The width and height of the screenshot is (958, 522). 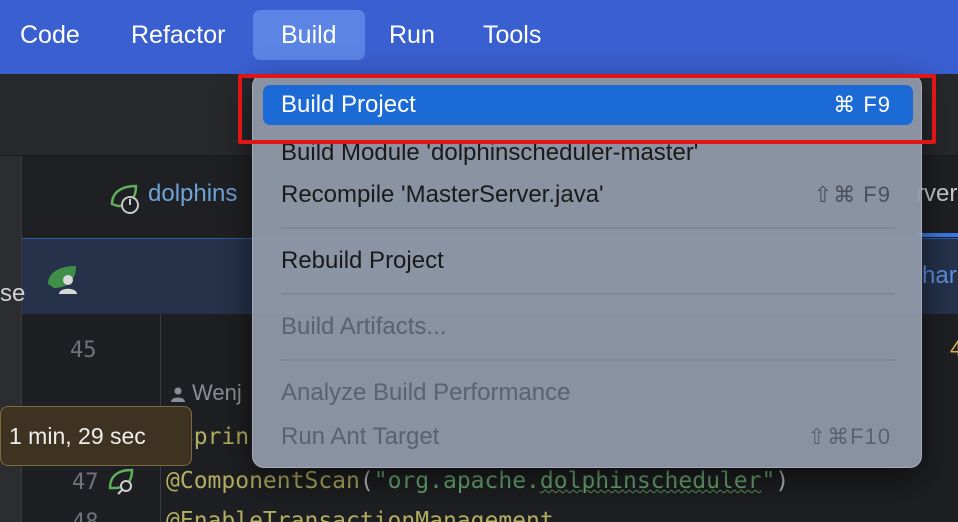 I want to click on menu-refactor: Refactor, so click(x=178, y=35).